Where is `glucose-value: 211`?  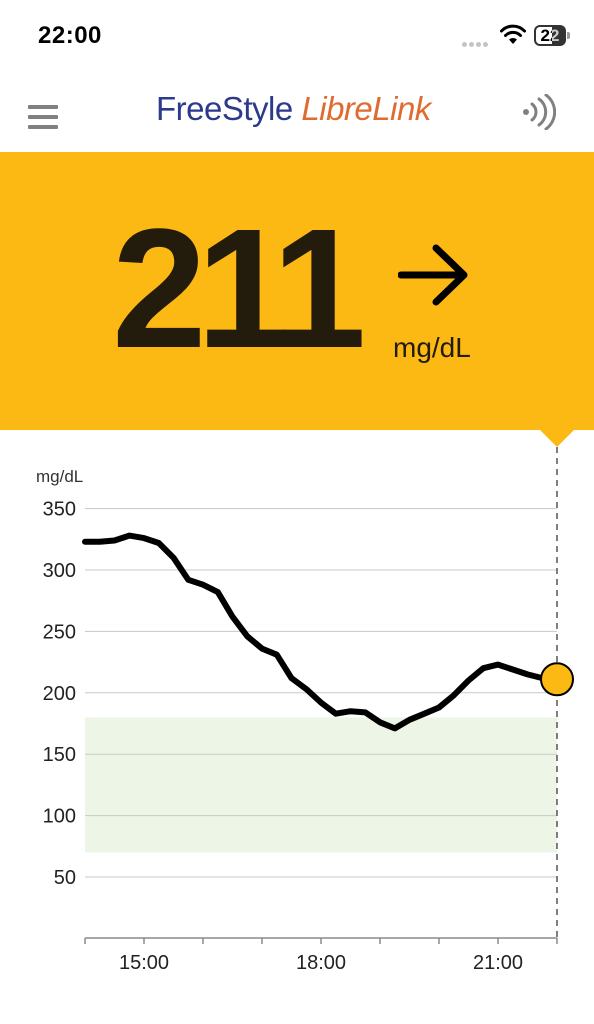 glucose-value: 211 is located at coordinates (239, 289).